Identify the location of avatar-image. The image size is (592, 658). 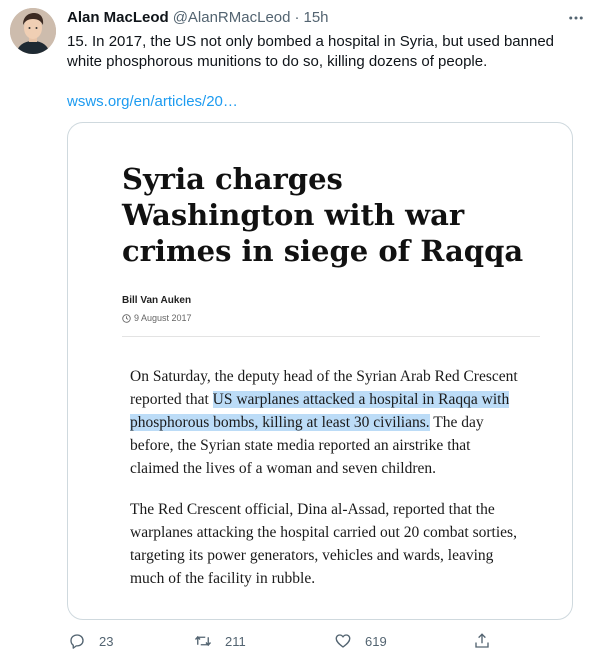
(33, 31).